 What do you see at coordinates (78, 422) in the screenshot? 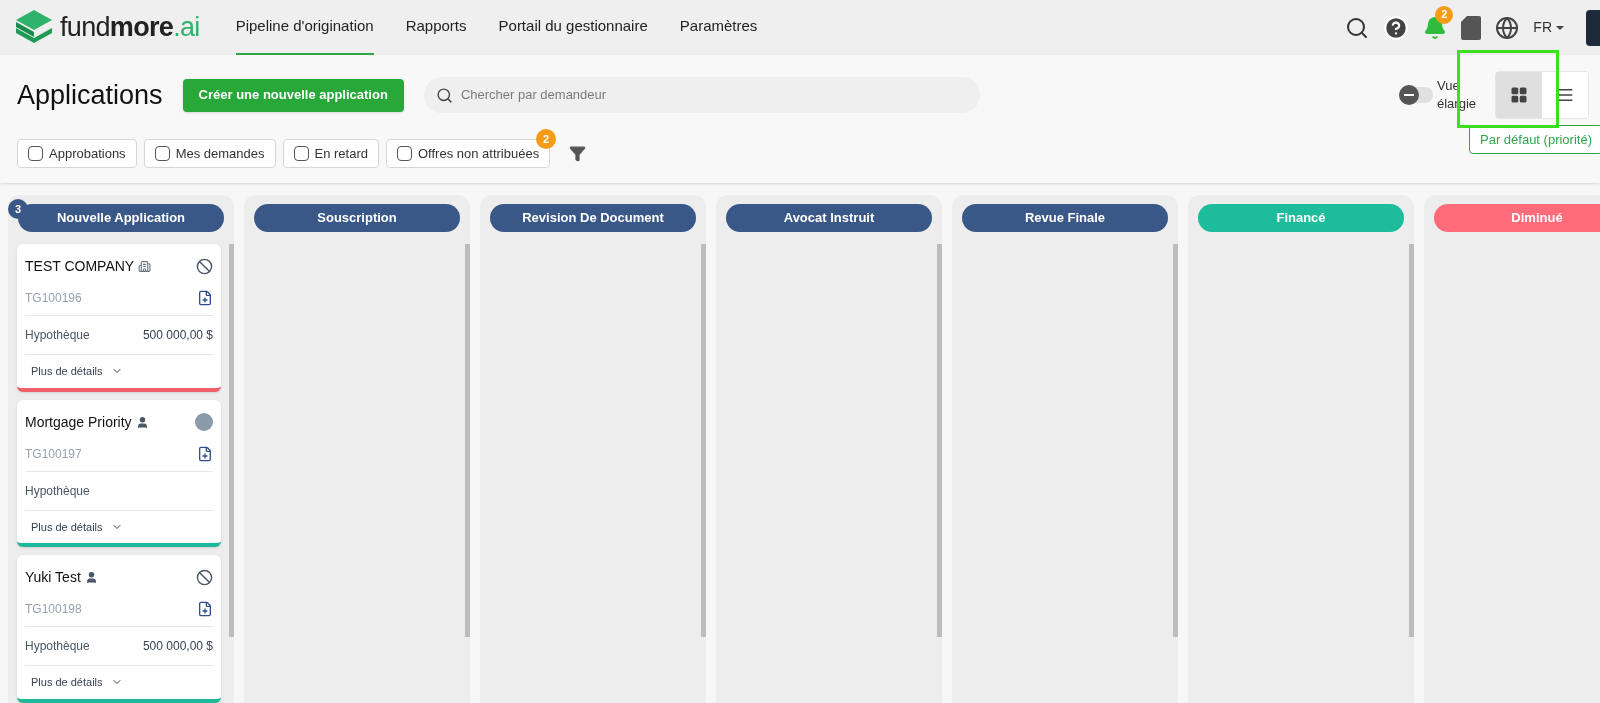
I see `applicant-name: Mortgage Priority` at bounding box center [78, 422].